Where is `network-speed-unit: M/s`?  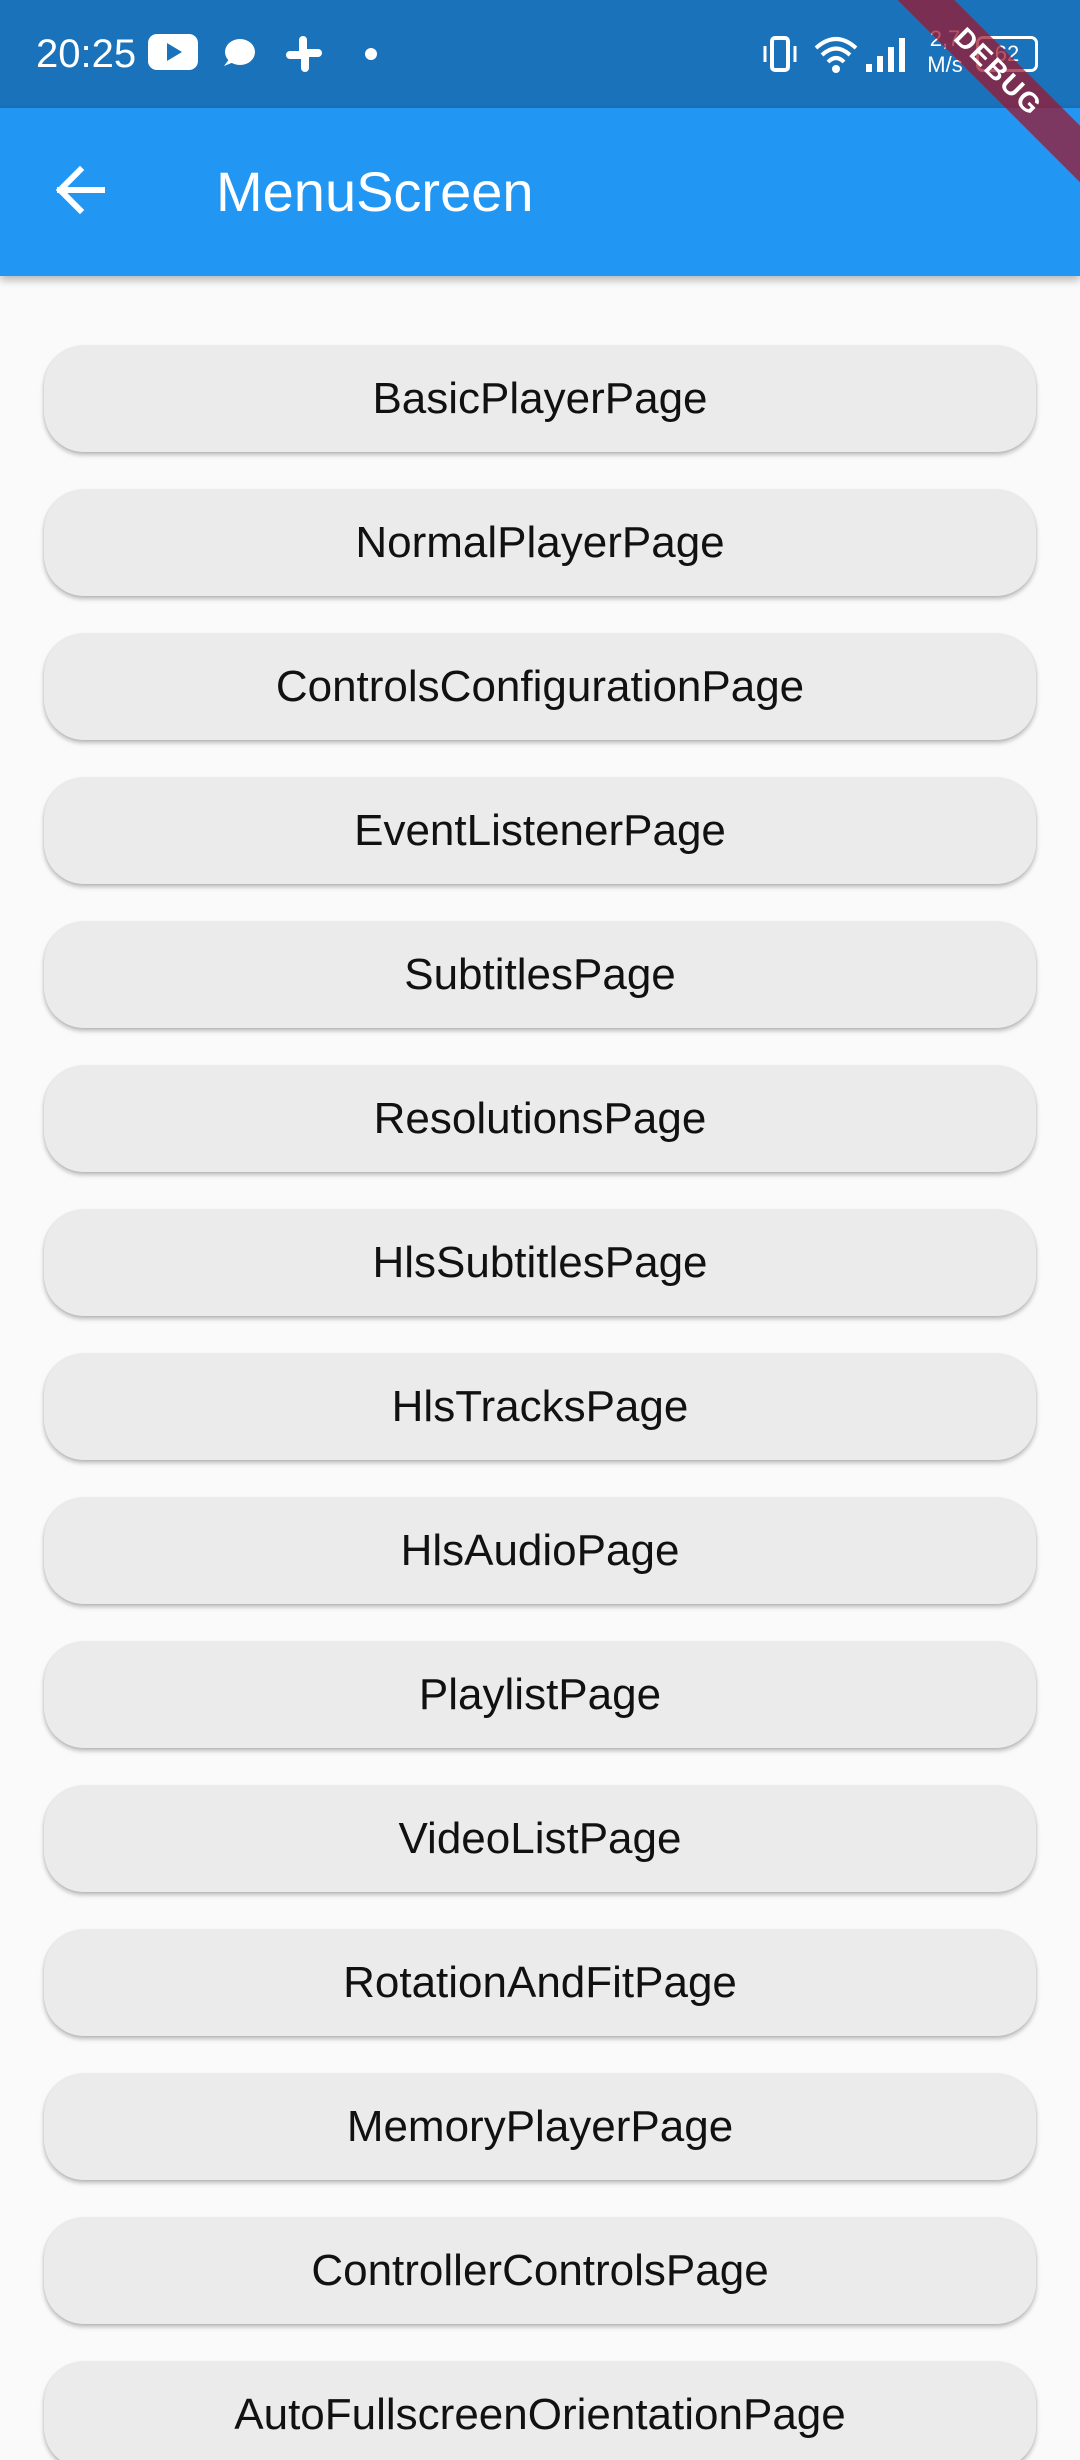 network-speed-unit: M/s is located at coordinates (945, 64).